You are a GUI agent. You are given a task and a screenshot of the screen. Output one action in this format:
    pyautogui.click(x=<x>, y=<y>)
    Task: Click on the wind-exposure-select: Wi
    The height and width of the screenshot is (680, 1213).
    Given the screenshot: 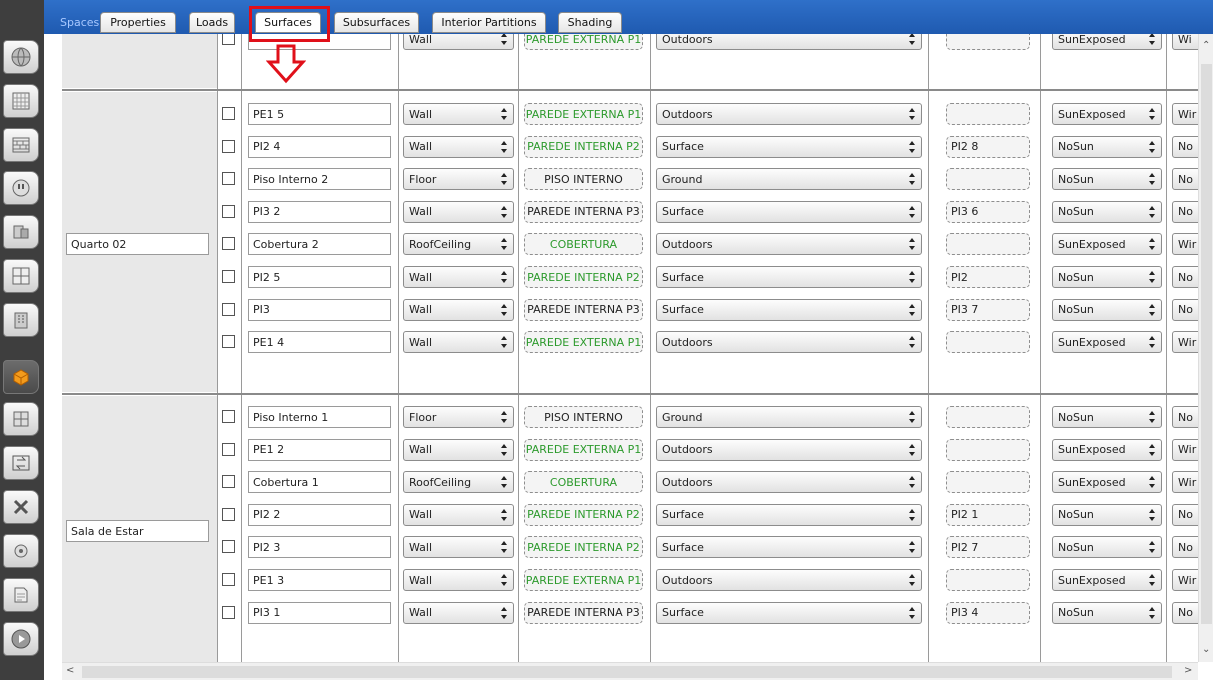 What is the action you would take?
    pyautogui.click(x=1185, y=42)
    